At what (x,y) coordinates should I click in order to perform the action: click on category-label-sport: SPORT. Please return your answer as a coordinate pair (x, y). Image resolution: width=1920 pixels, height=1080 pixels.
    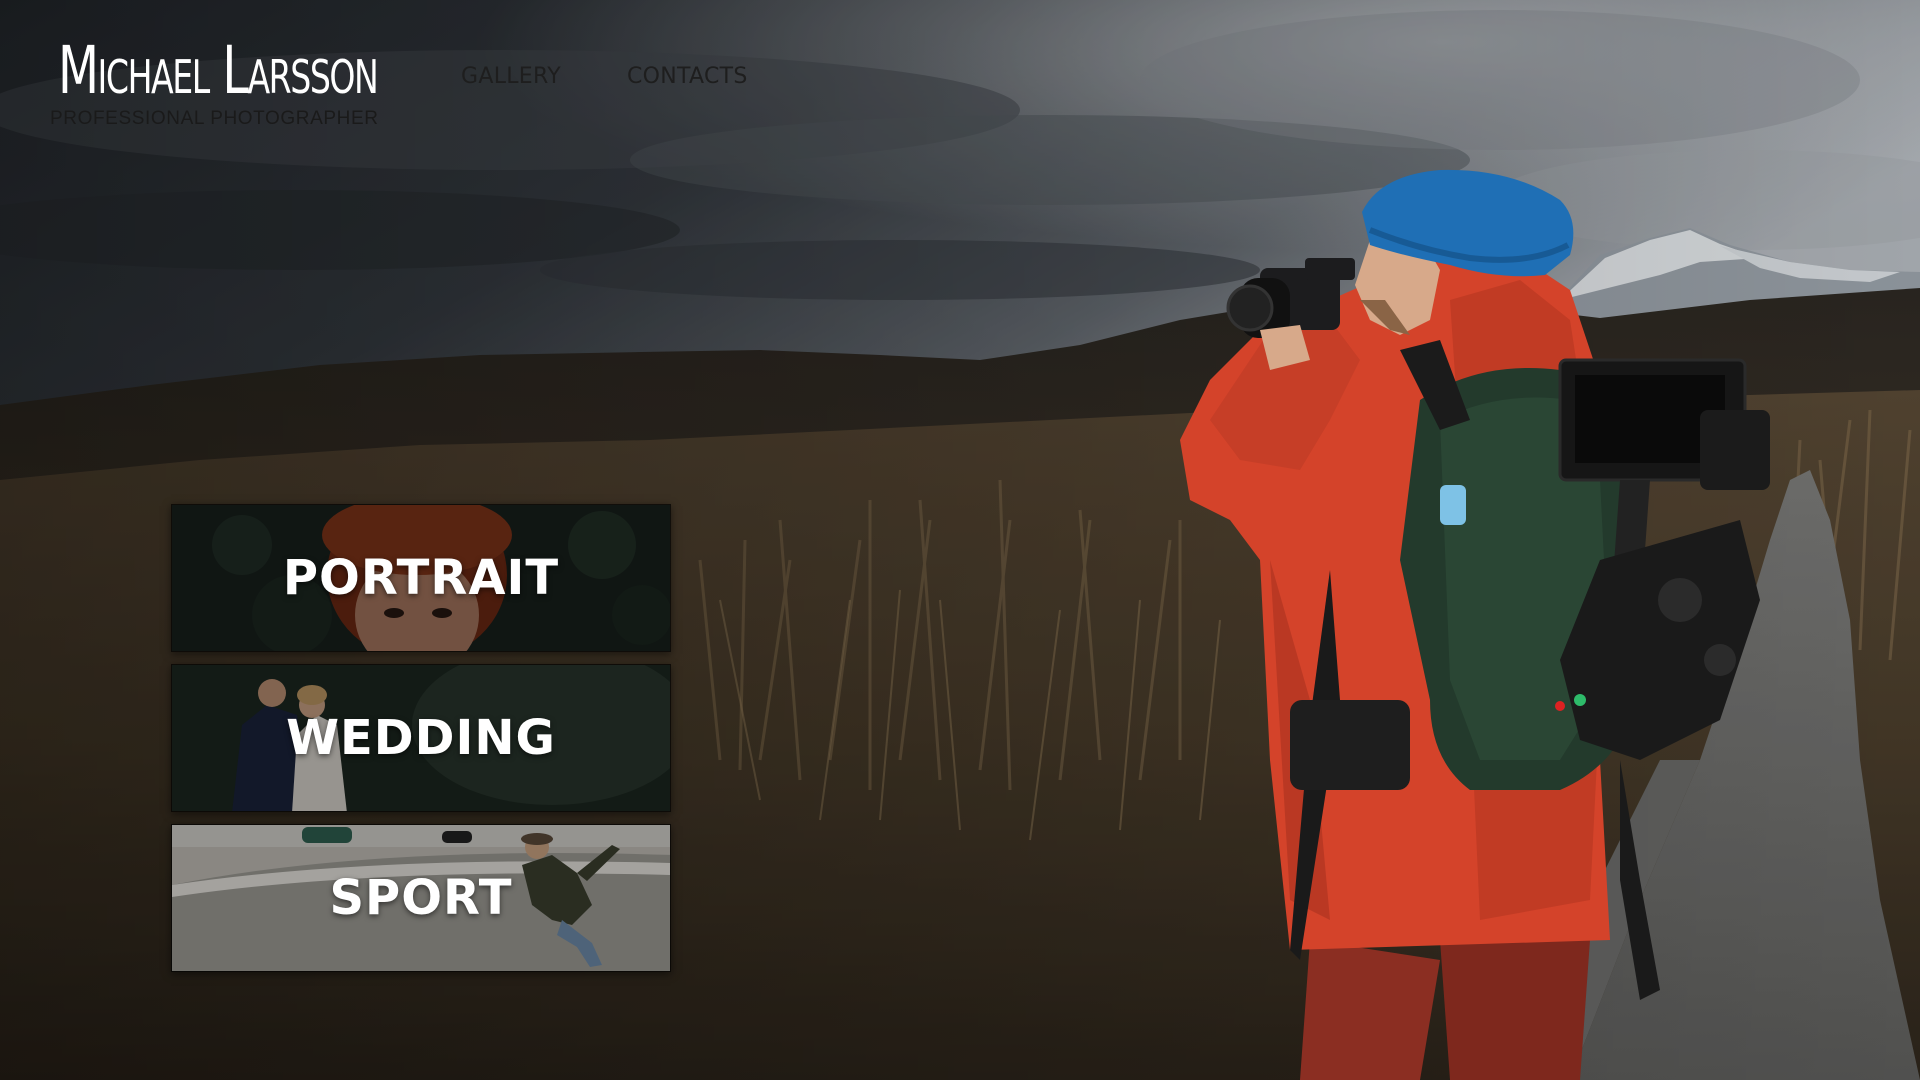
    Looking at the image, I should click on (421, 898).